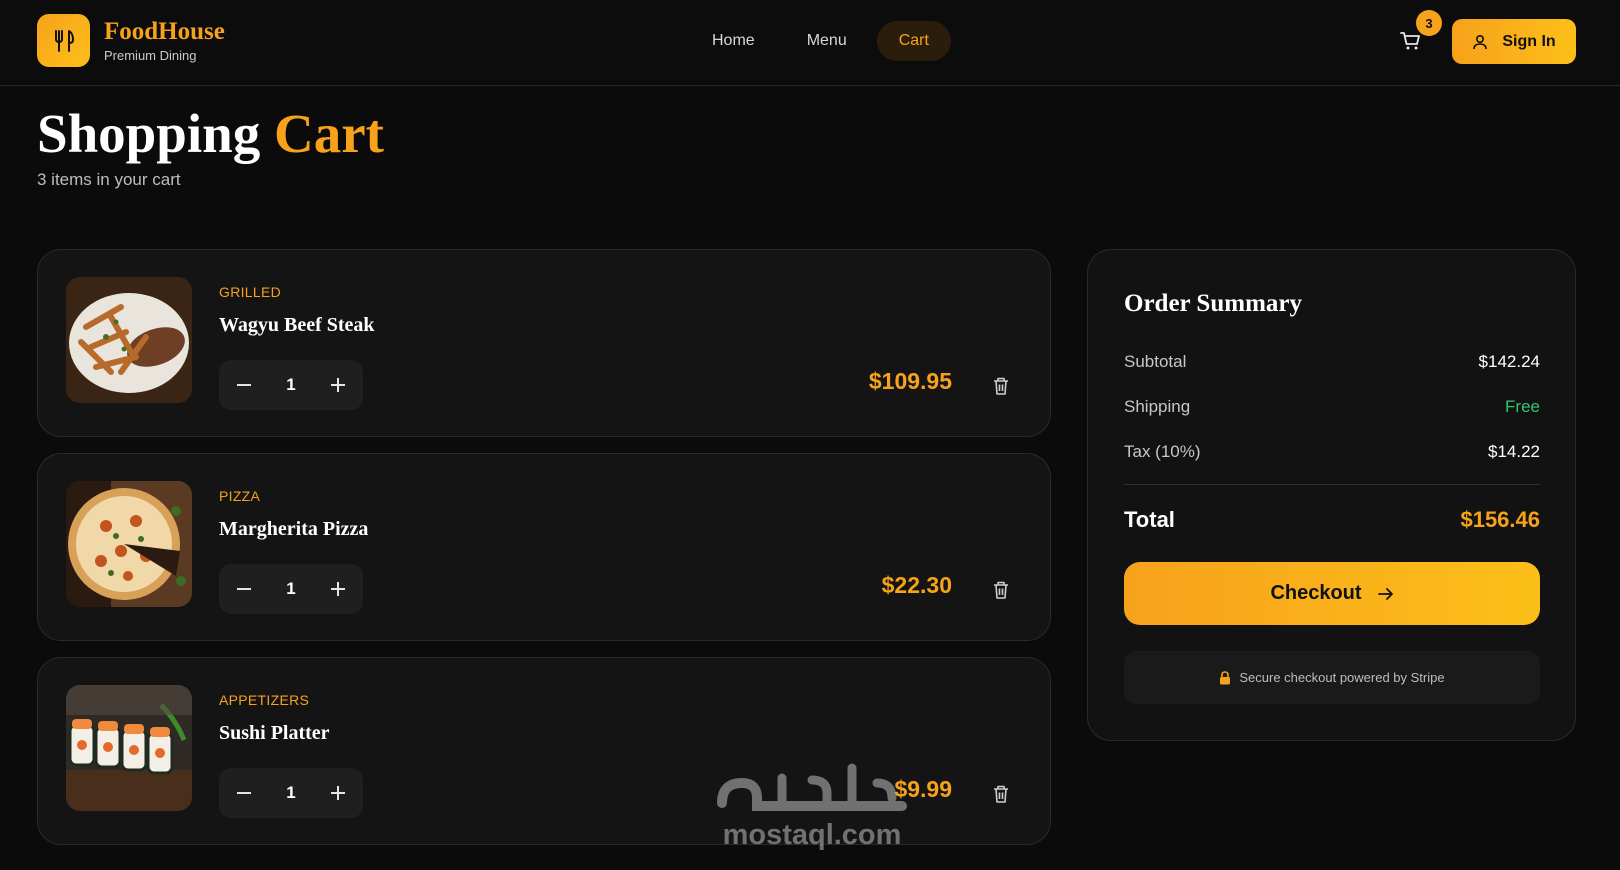 This screenshot has height=870, width=1620. Describe the element at coordinates (1385, 593) in the screenshot. I see `arrow-right-icon` at that location.